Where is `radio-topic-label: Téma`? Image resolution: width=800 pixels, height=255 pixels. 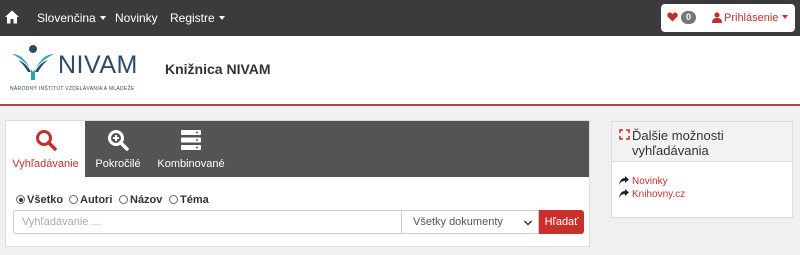 radio-topic-label: Téma is located at coordinates (194, 200).